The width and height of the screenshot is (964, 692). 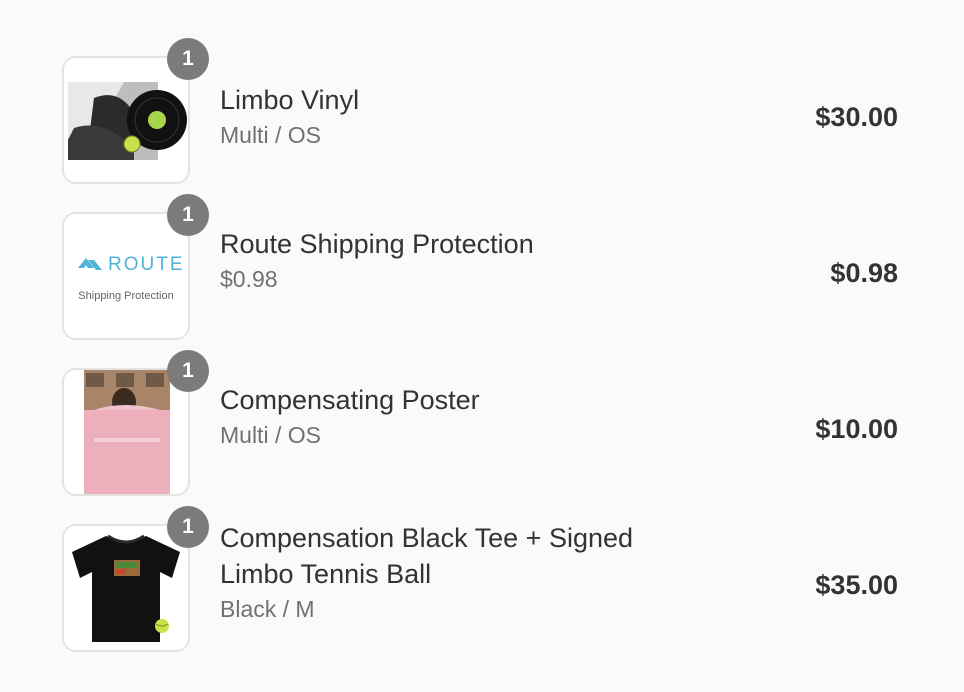 What do you see at coordinates (864, 273) in the screenshot?
I see `line-item-price: $0.98` at bounding box center [864, 273].